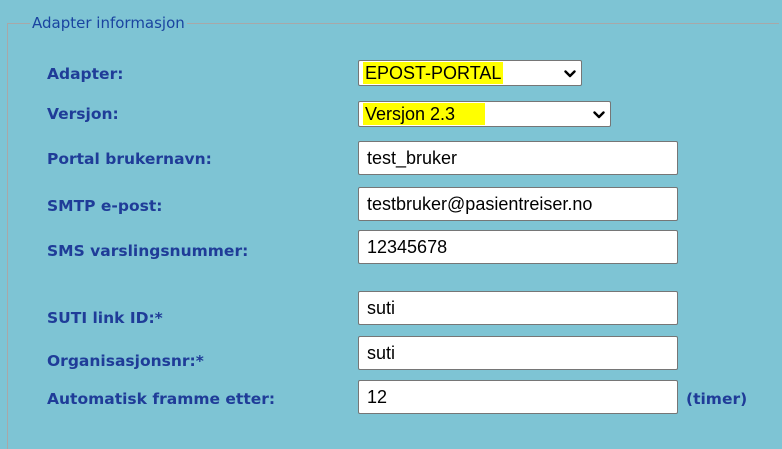  I want to click on organisasjonsnr-input: suti, so click(518, 353).